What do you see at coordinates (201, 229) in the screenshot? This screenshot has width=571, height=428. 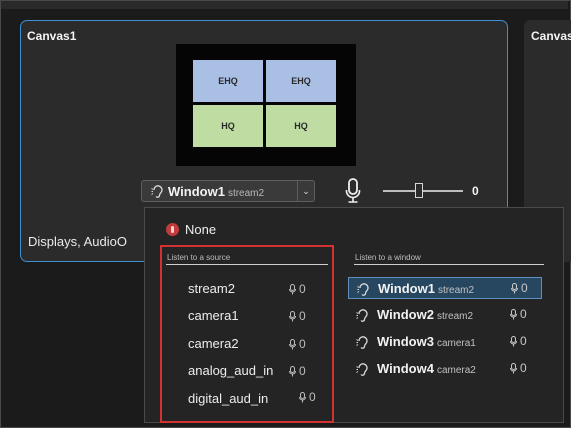 I see `none-label: None` at bounding box center [201, 229].